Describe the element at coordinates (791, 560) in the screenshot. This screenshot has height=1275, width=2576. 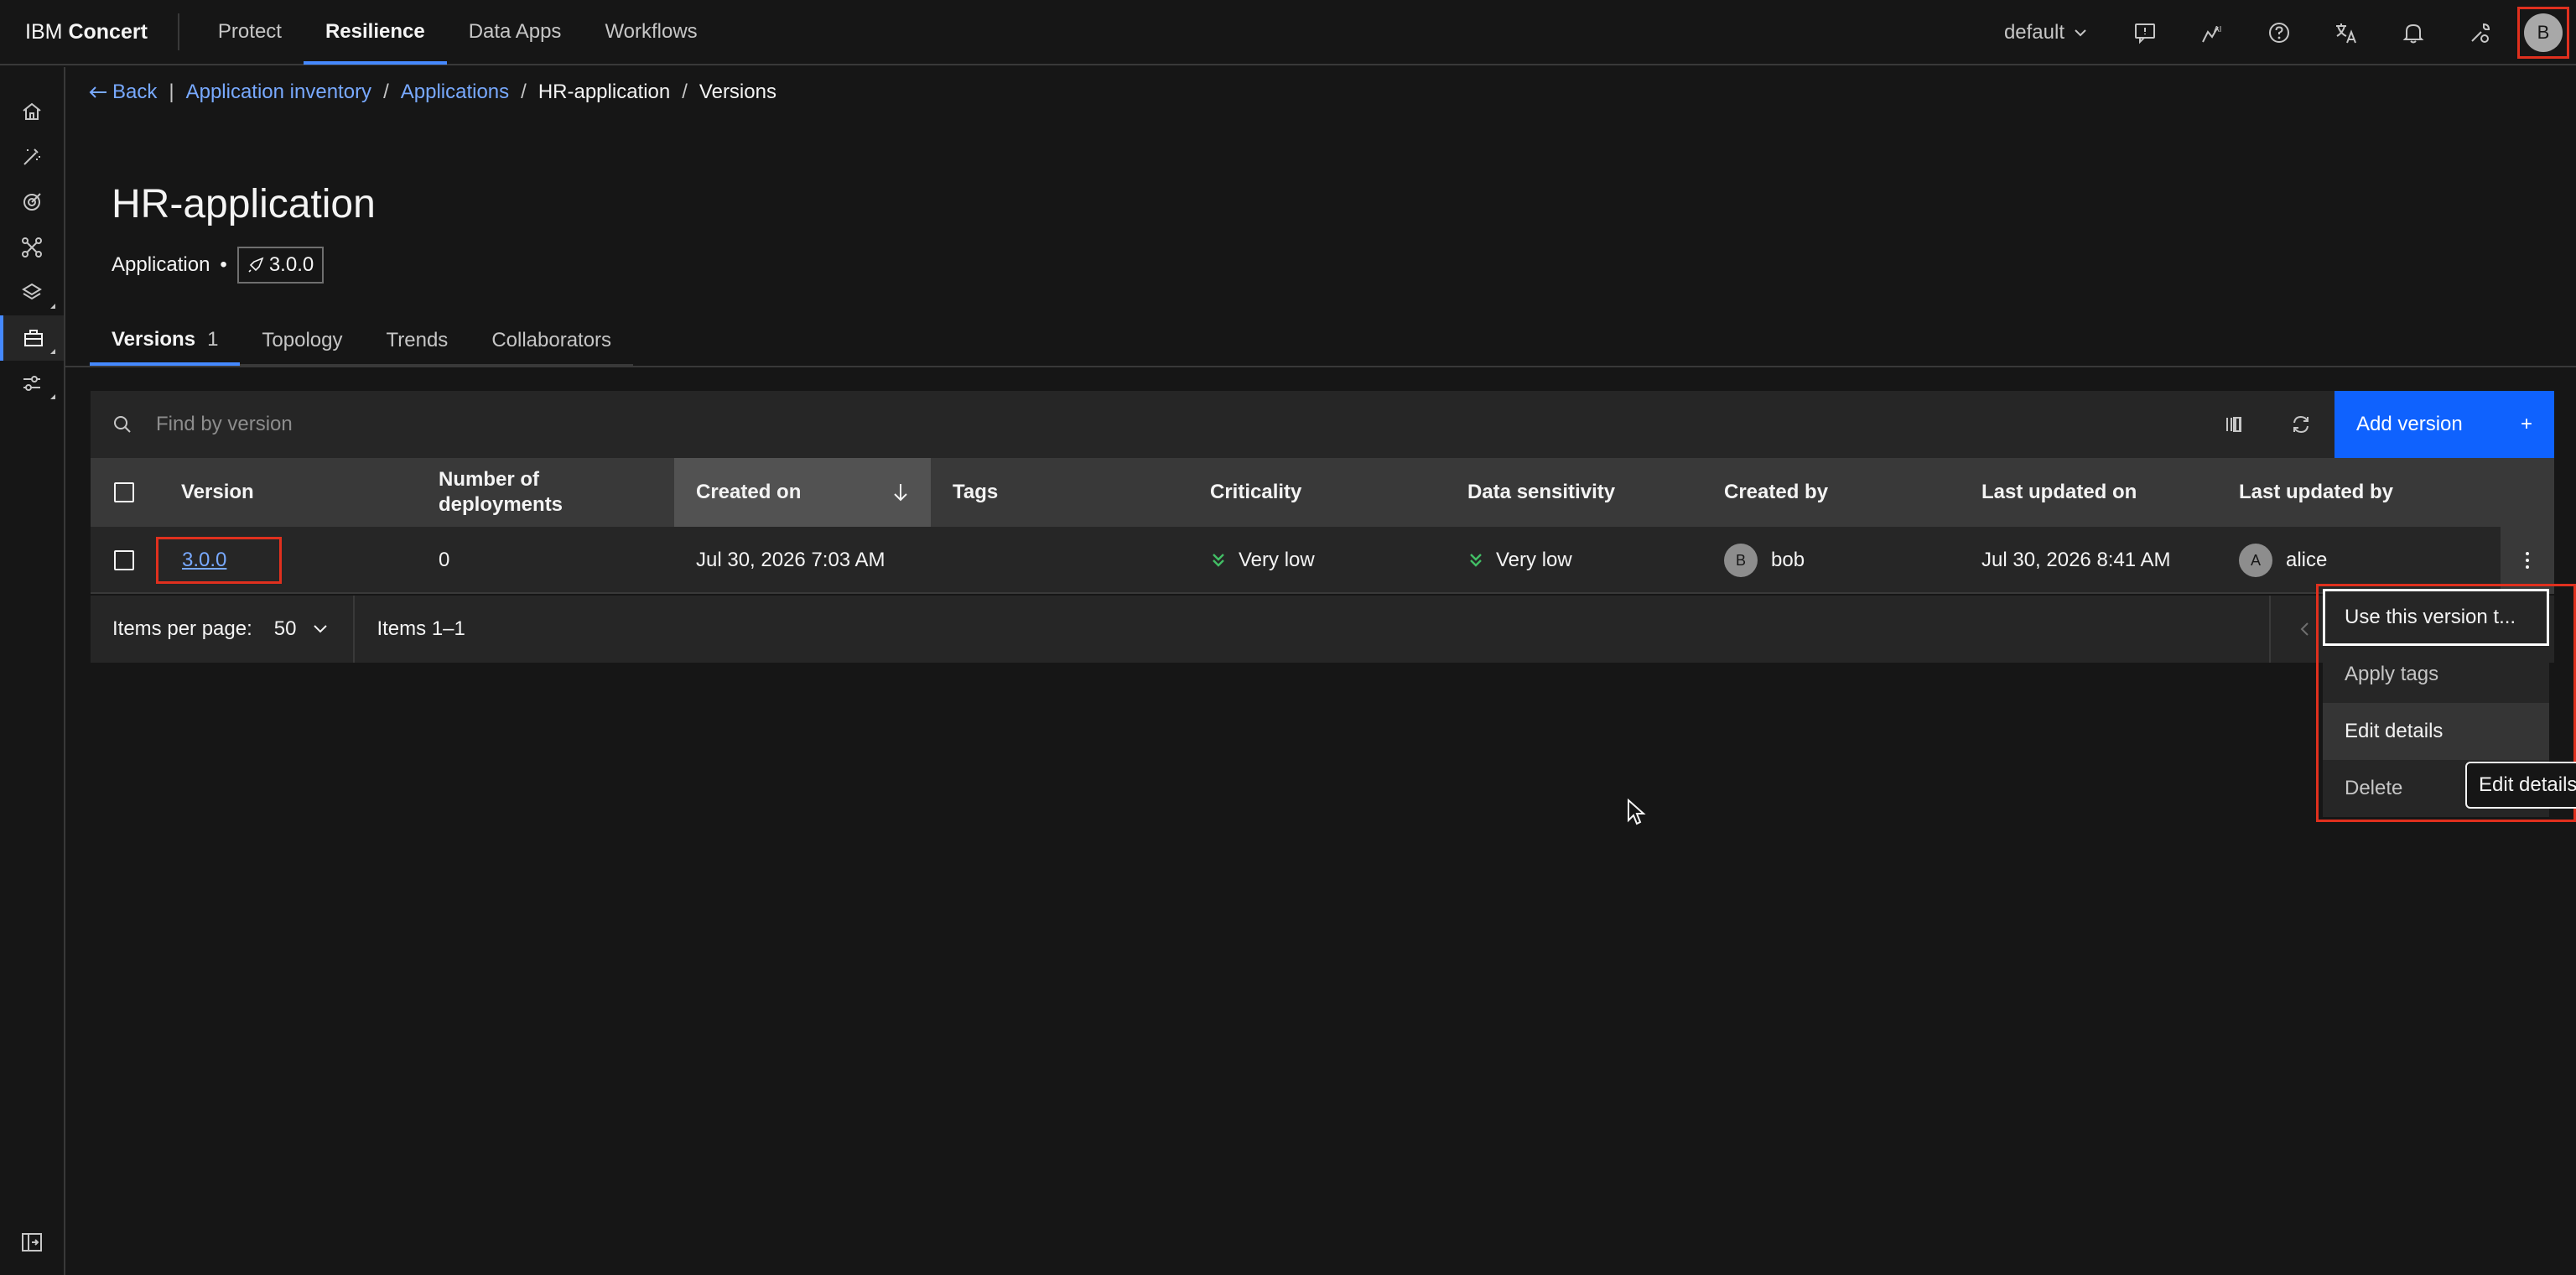
I see `created-on-cell: Jul 30, 2026 7:03 AM` at that location.